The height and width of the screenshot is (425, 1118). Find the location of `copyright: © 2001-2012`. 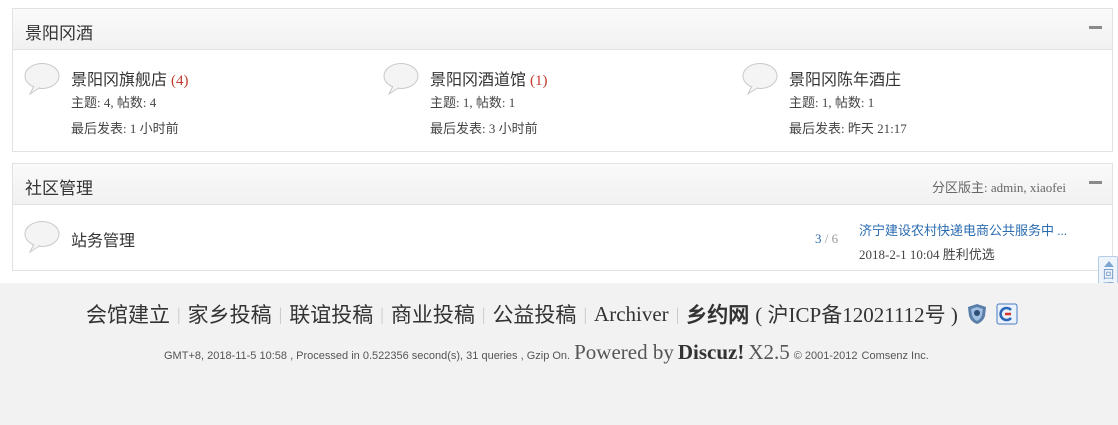

copyright: © 2001-2012 is located at coordinates (825, 356).